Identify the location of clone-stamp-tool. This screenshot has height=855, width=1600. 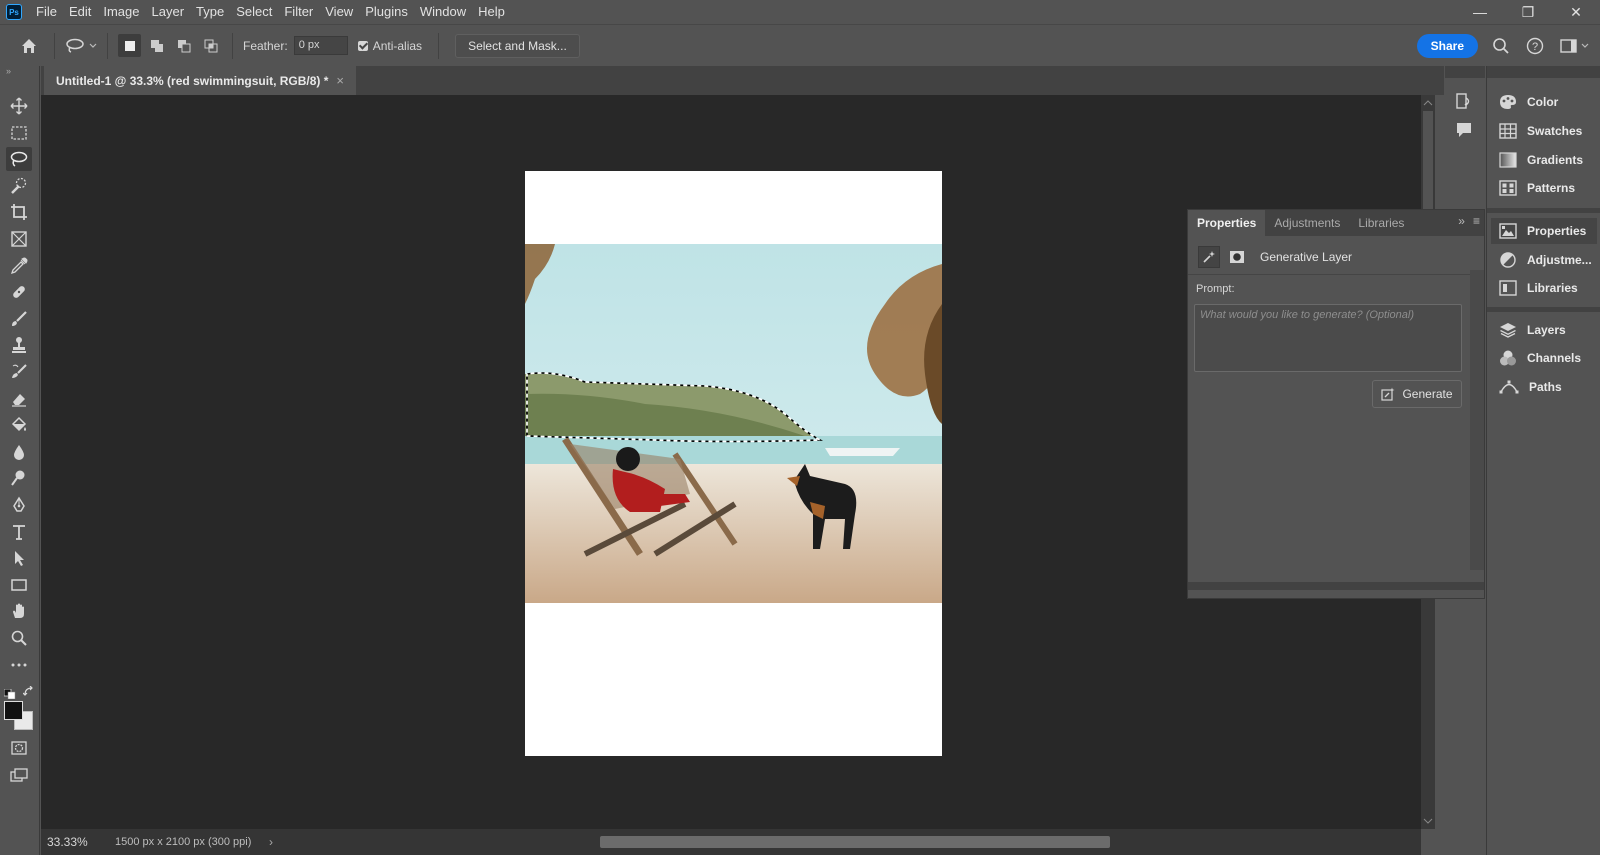
(19, 345).